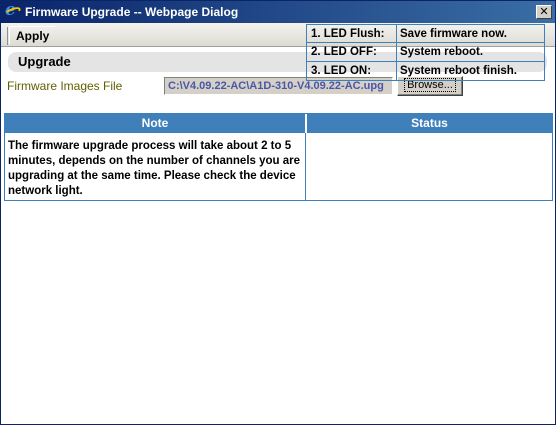  What do you see at coordinates (155, 123) in the screenshot?
I see `note-header: Note` at bounding box center [155, 123].